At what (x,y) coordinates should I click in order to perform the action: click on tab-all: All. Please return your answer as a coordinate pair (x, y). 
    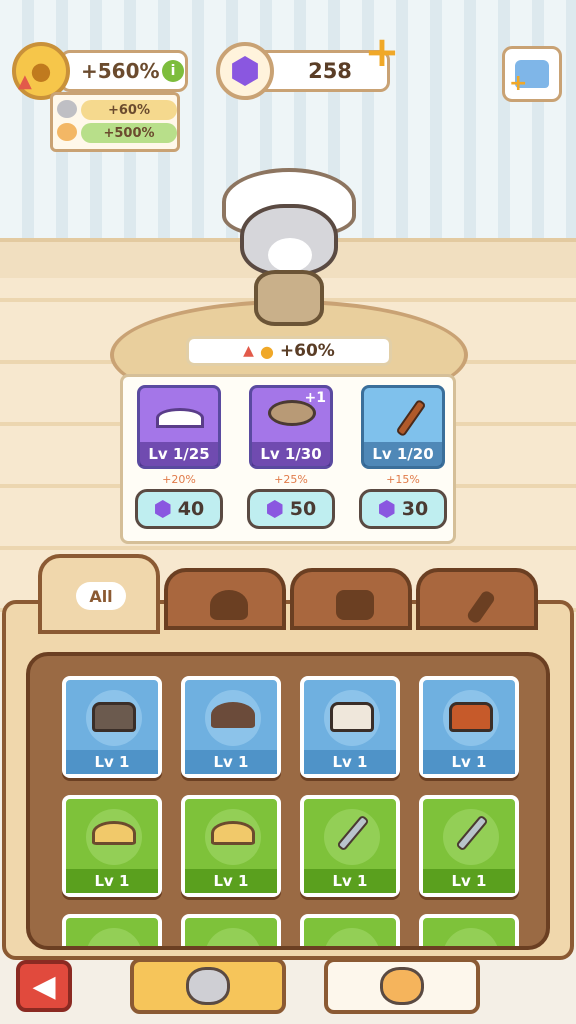
    Looking at the image, I should click on (99, 594).